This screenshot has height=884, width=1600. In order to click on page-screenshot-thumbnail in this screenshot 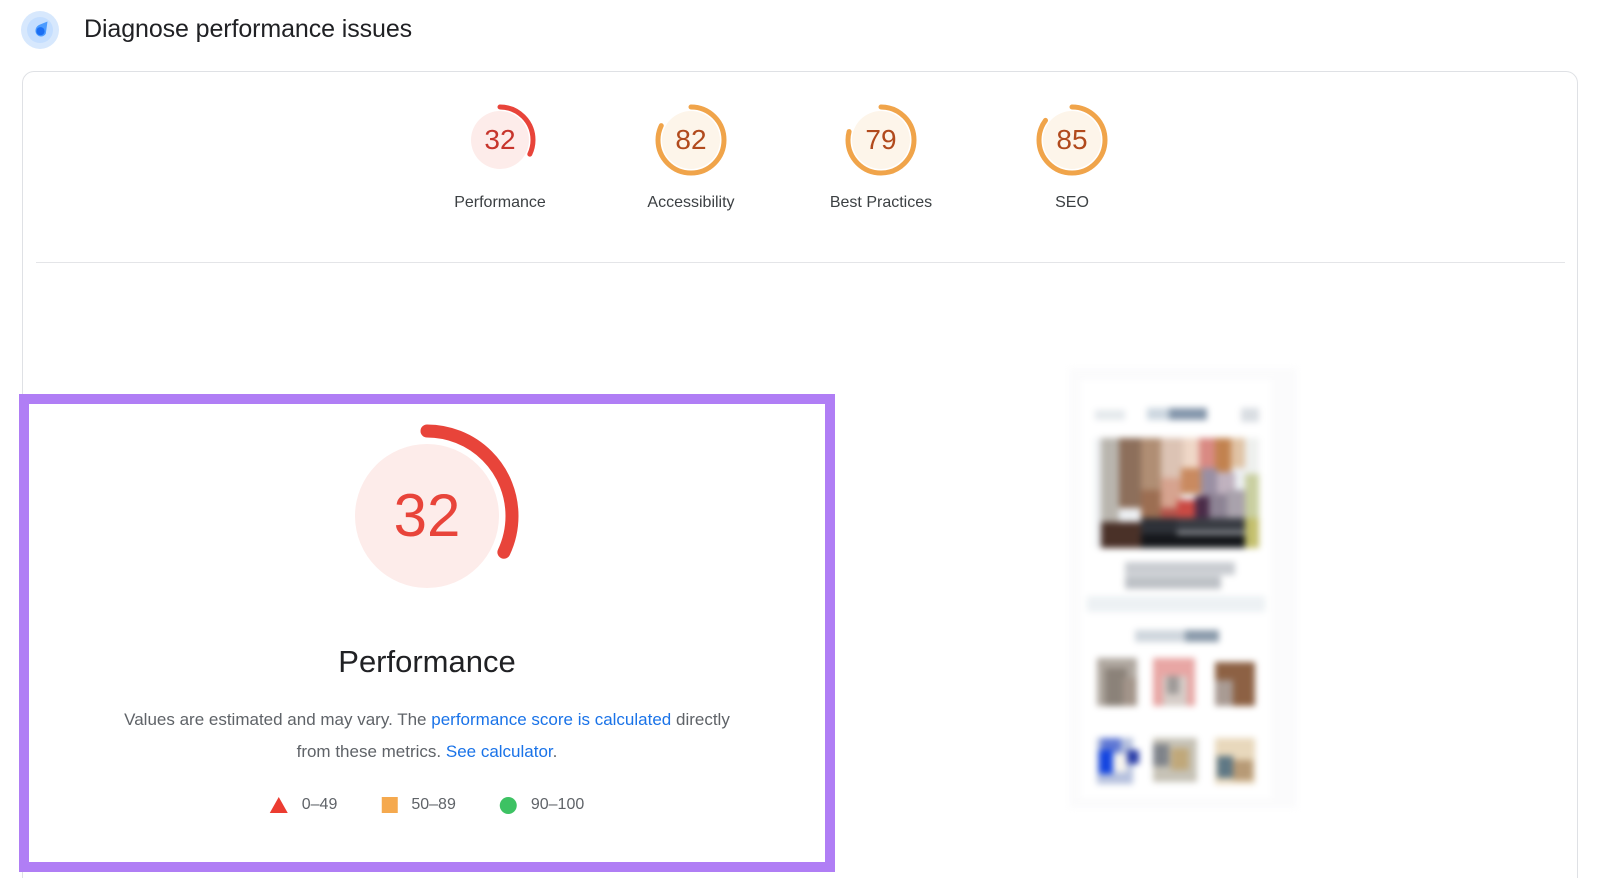, I will do `click(1183, 588)`.